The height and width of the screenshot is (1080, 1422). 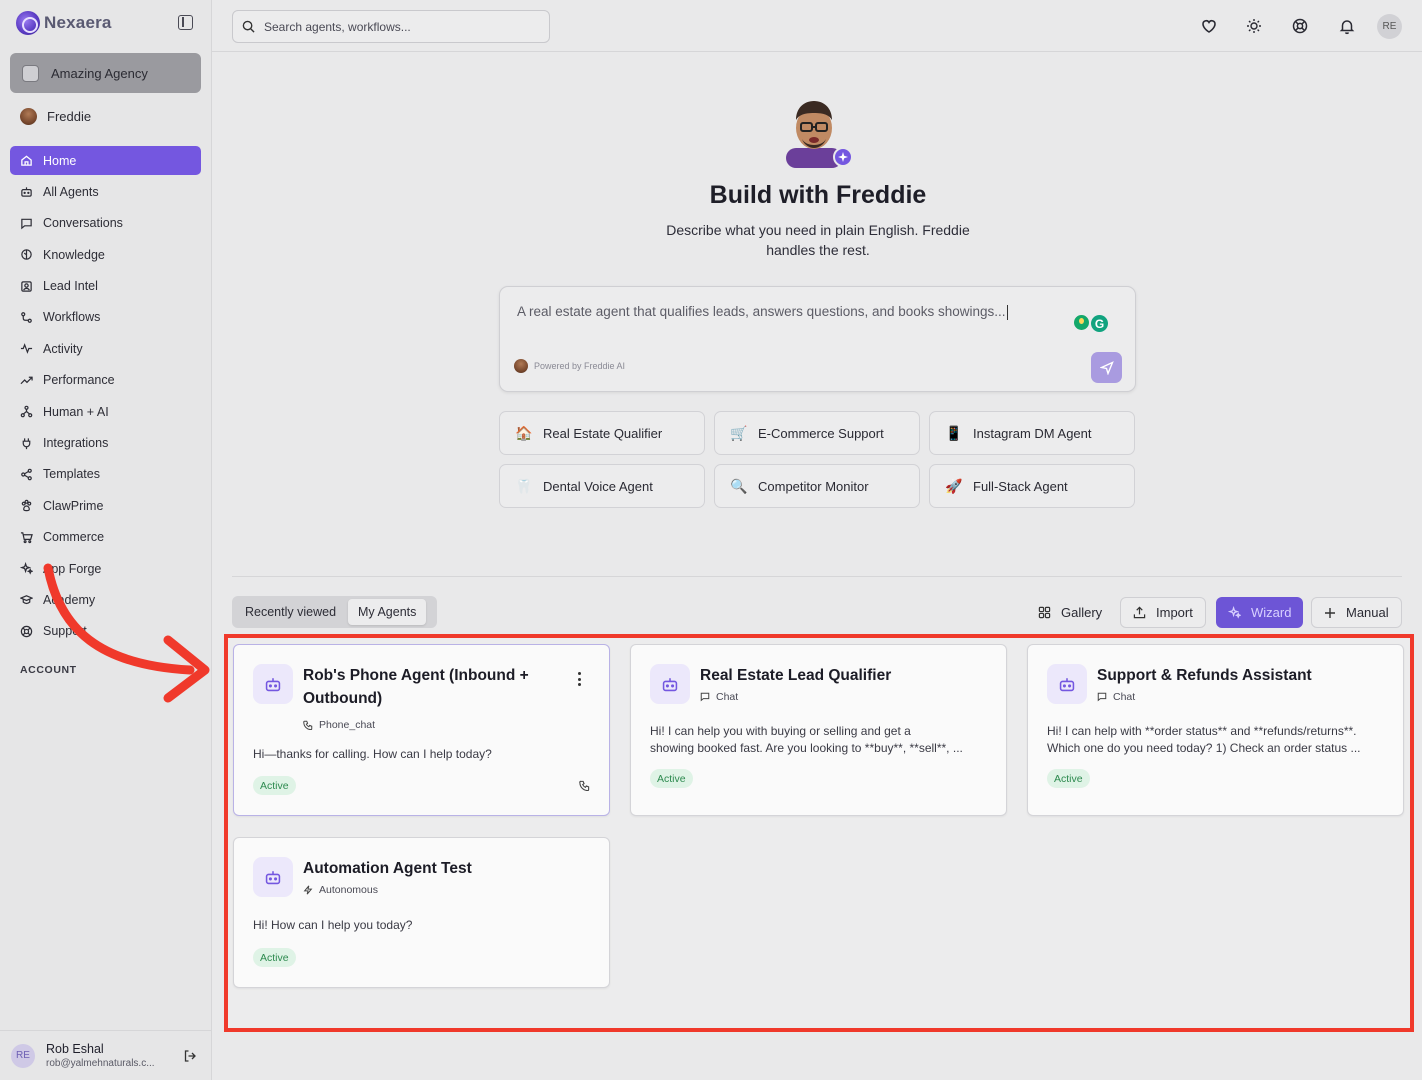 I want to click on sidebar-item-academy: Academy, so click(x=105, y=599).